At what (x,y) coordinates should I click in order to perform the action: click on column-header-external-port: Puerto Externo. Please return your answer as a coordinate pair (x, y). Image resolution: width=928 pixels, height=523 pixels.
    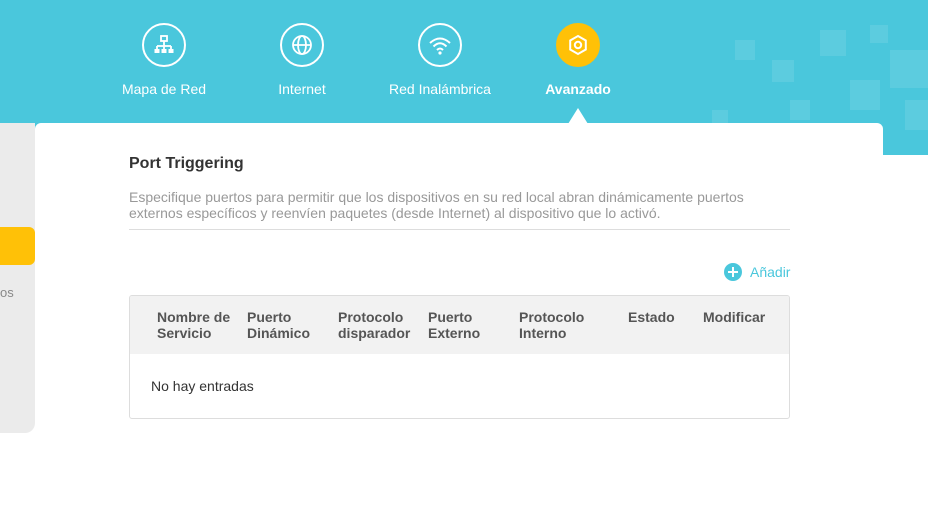
    Looking at the image, I should click on (454, 325).